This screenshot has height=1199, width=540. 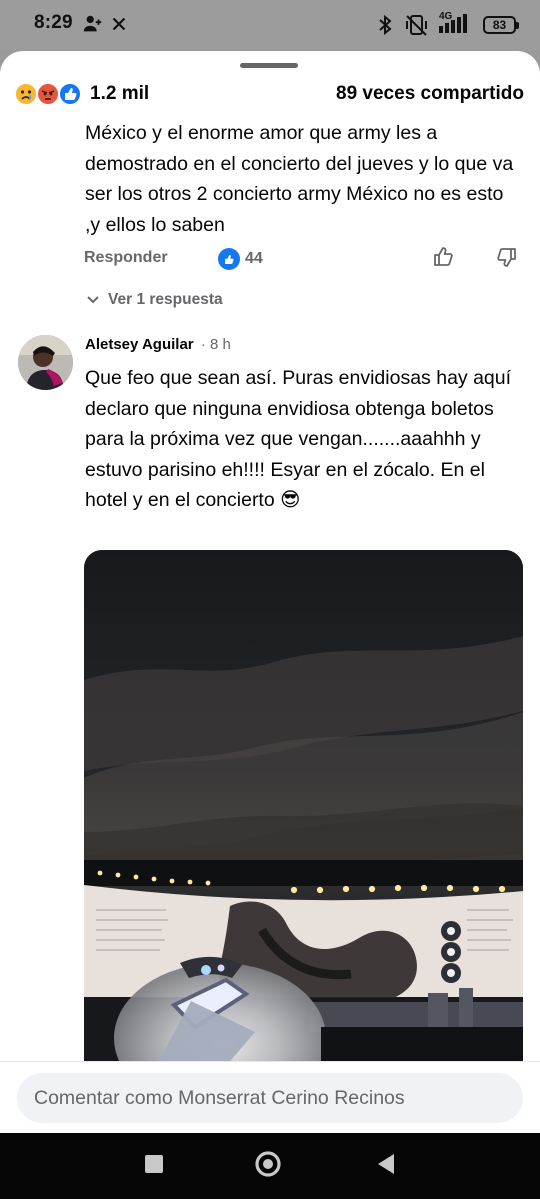 I want to click on battery-icon: 83, so click(x=501, y=25).